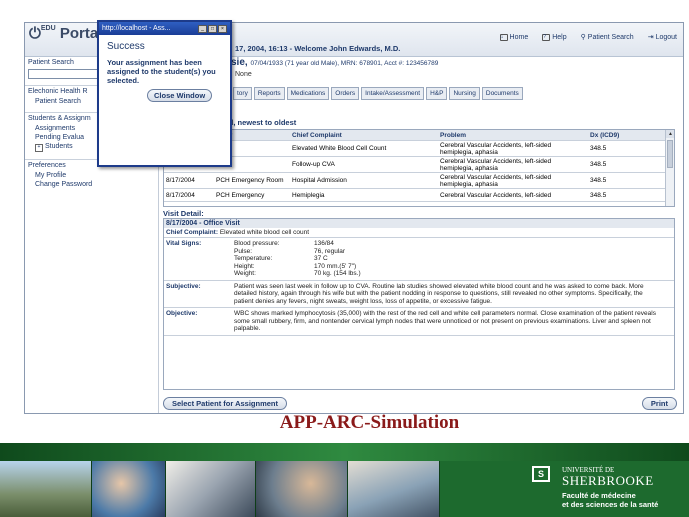 This screenshot has height=517, width=689. I want to click on university-name: SHERBROOKE, so click(608, 480).